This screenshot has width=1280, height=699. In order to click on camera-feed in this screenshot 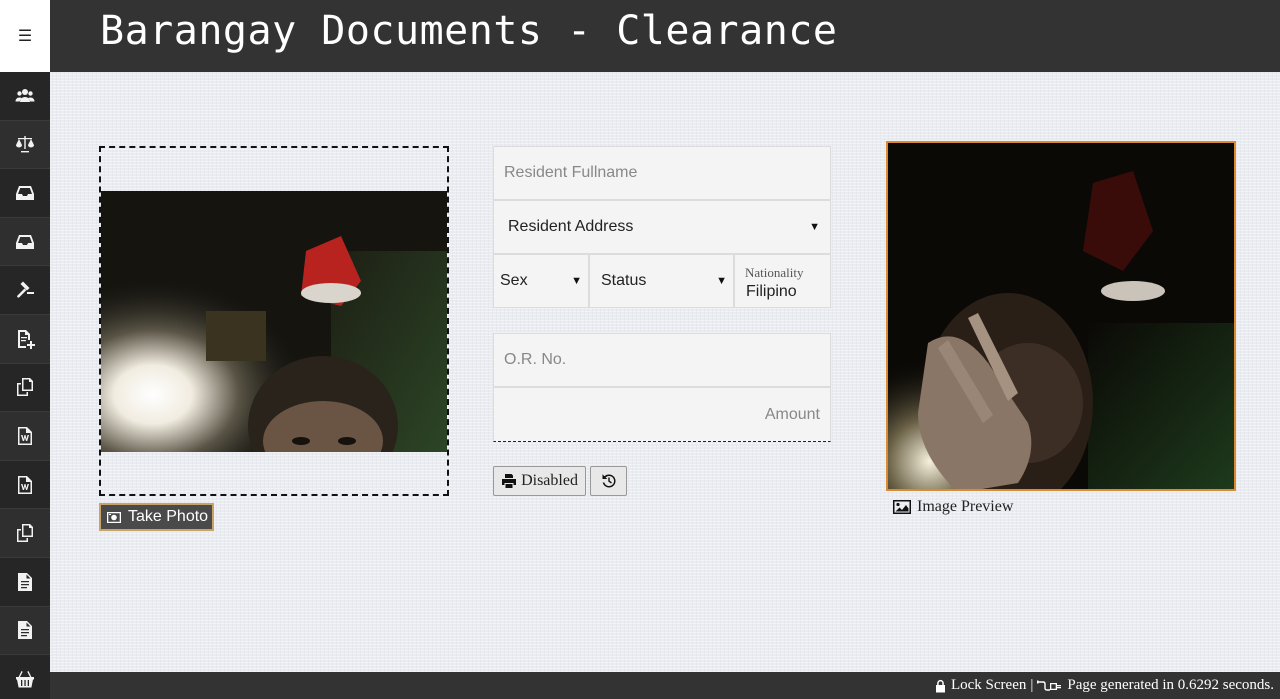, I will do `click(274, 321)`.